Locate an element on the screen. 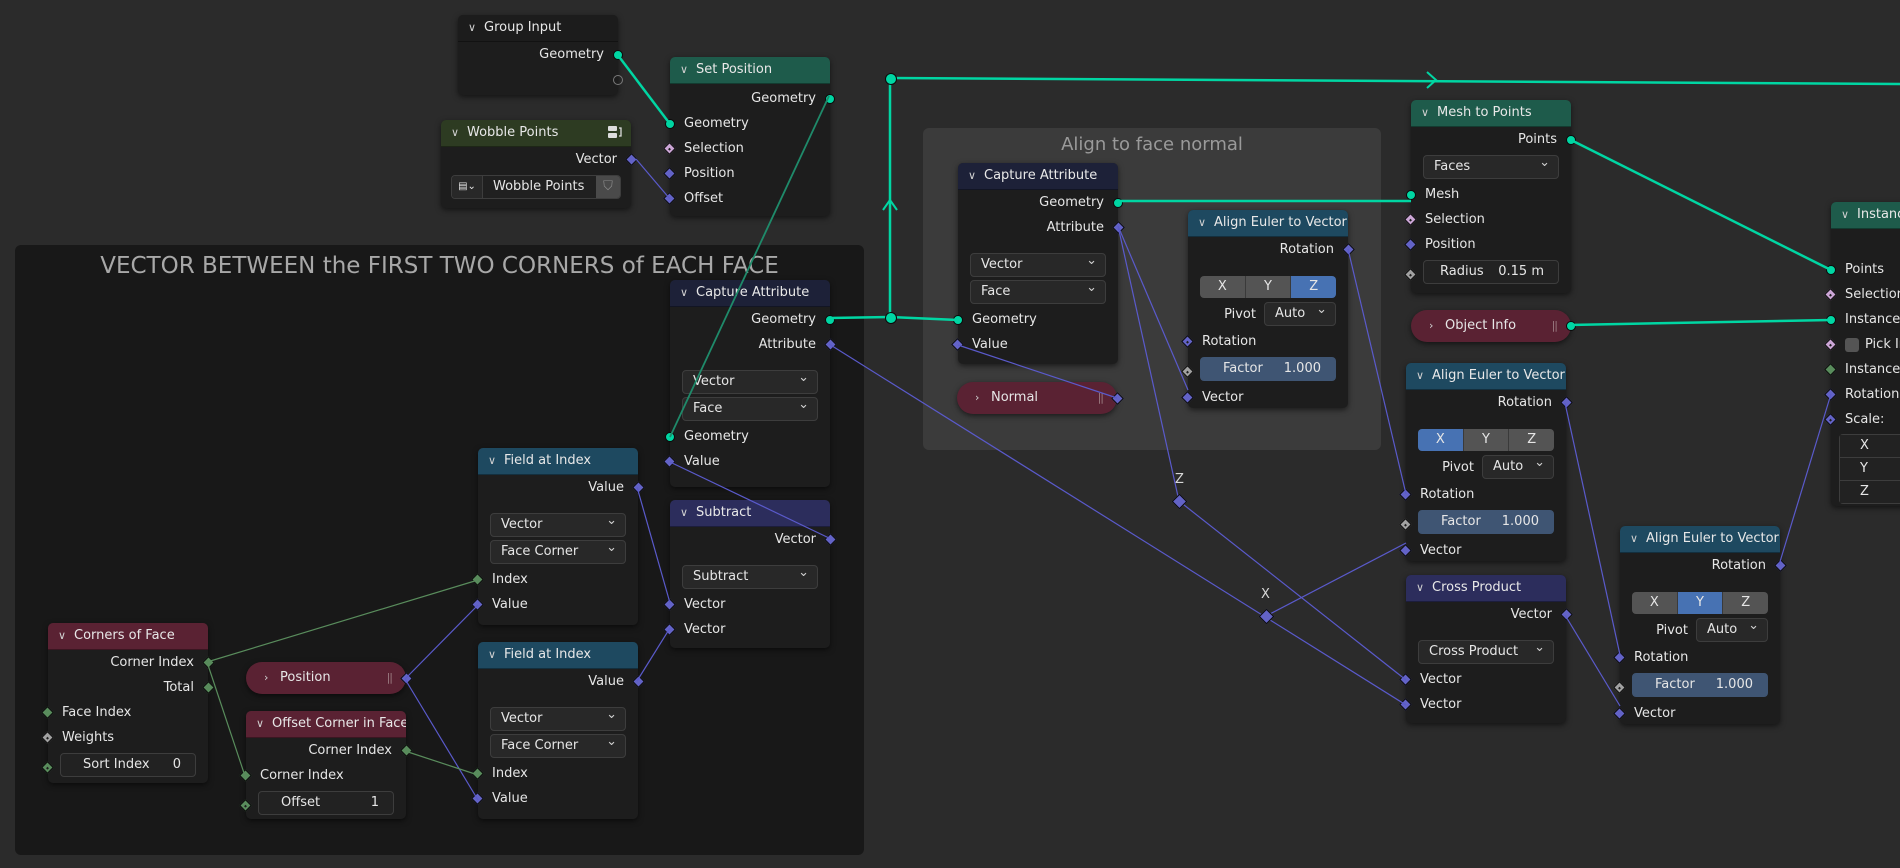 This screenshot has width=1900, height=868. node-header: ∨ Align Euler to Vector is located at coordinates (1700, 539).